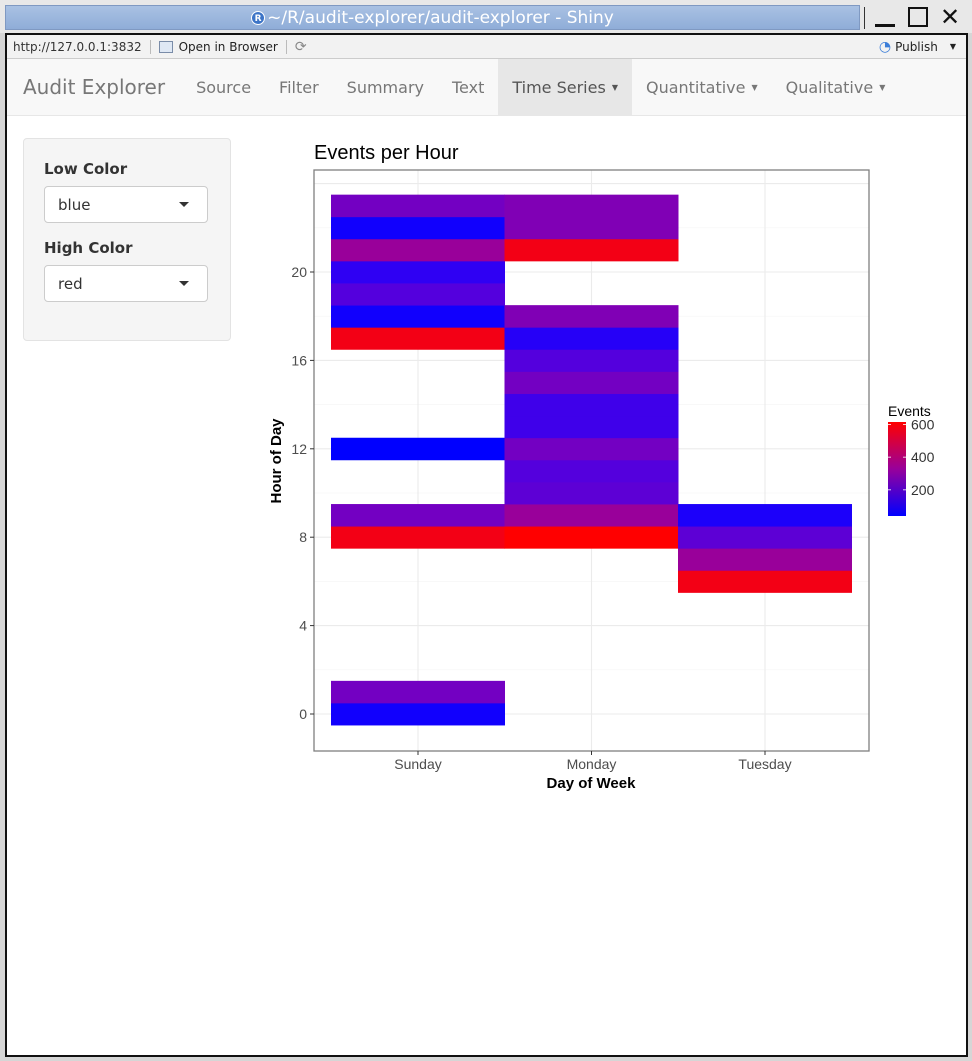 The height and width of the screenshot is (1061, 972). Describe the element at coordinates (592, 764) in the screenshot. I see `x-tick-label: Monday` at that location.